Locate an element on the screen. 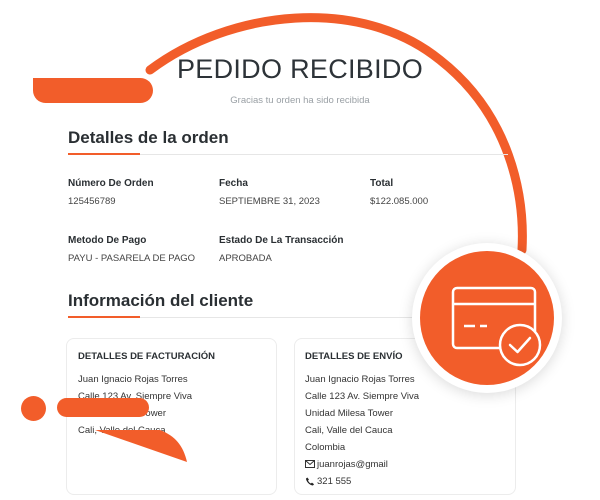  billing-name: Juan Ignacio Rojas Torres is located at coordinates (133, 379).